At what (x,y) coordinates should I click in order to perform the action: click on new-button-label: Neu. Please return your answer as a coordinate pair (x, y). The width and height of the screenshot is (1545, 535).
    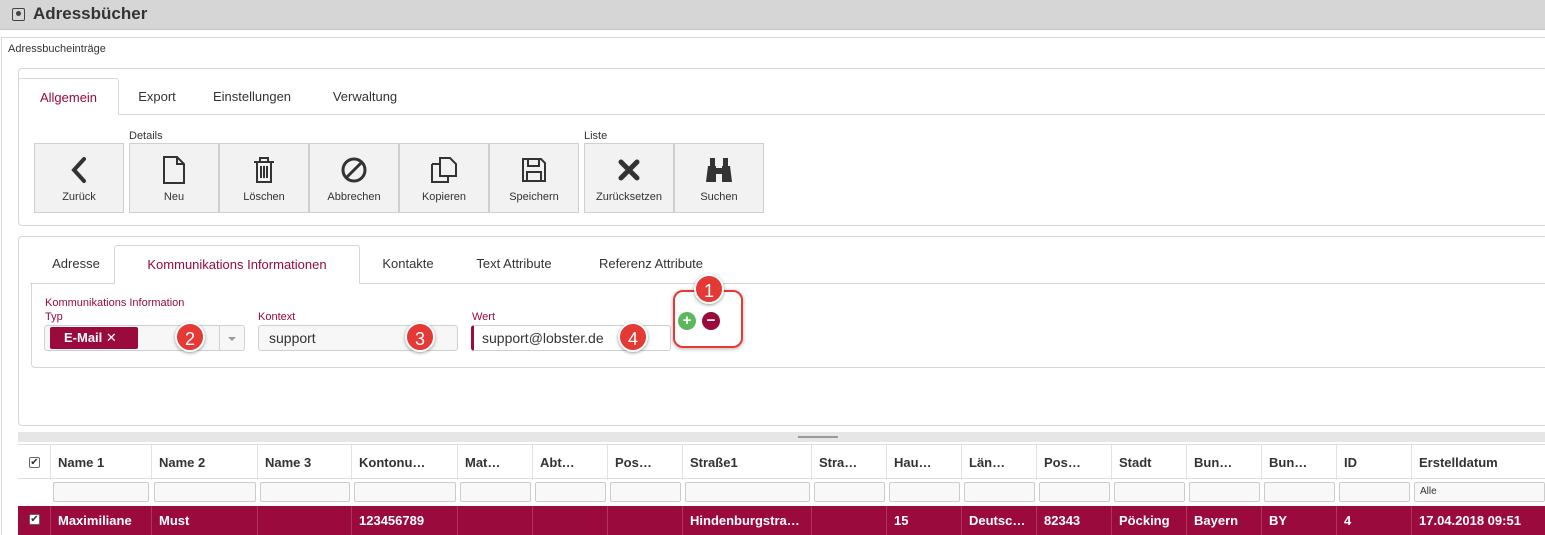
    Looking at the image, I should click on (174, 197).